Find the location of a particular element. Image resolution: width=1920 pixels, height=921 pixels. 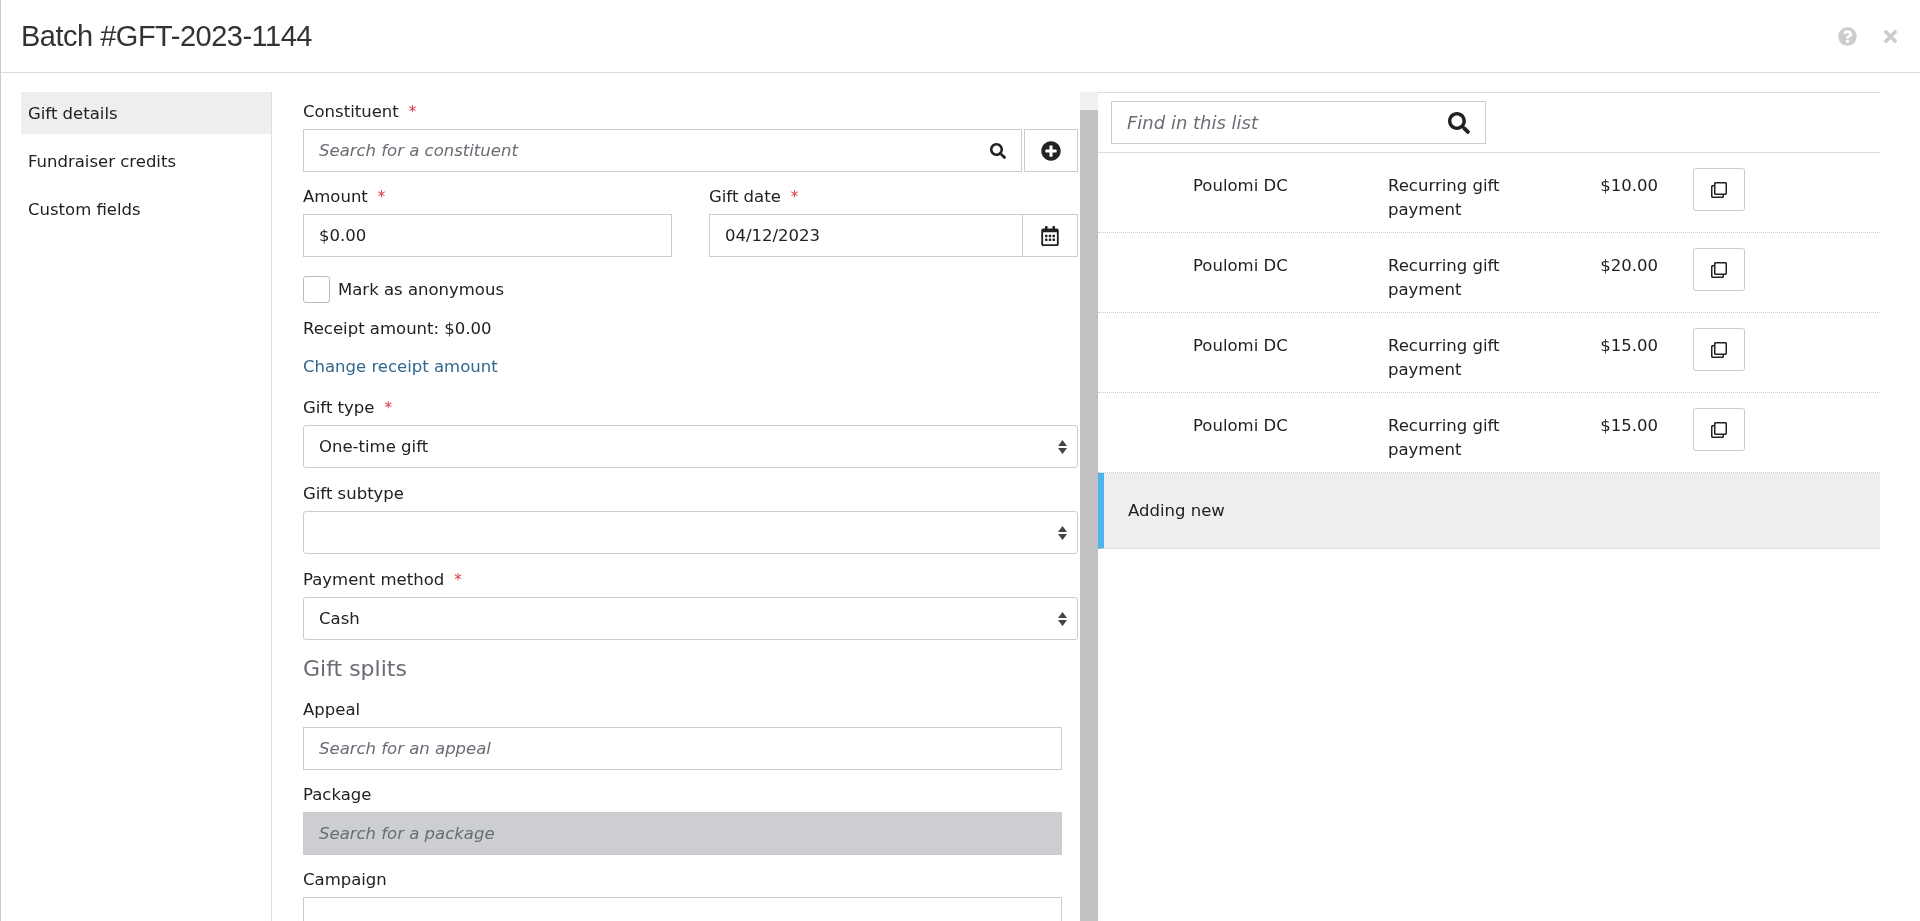

field-label: Amount is located at coordinates (335, 196).